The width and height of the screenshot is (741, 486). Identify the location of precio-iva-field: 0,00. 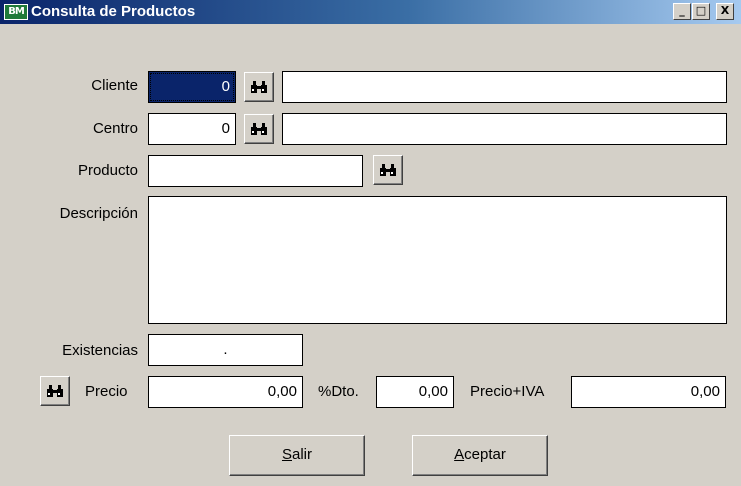
(648, 392).